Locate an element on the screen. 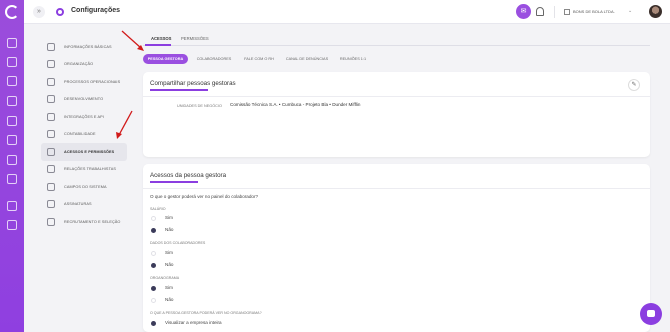  messages-button: ✉ is located at coordinates (523, 11).